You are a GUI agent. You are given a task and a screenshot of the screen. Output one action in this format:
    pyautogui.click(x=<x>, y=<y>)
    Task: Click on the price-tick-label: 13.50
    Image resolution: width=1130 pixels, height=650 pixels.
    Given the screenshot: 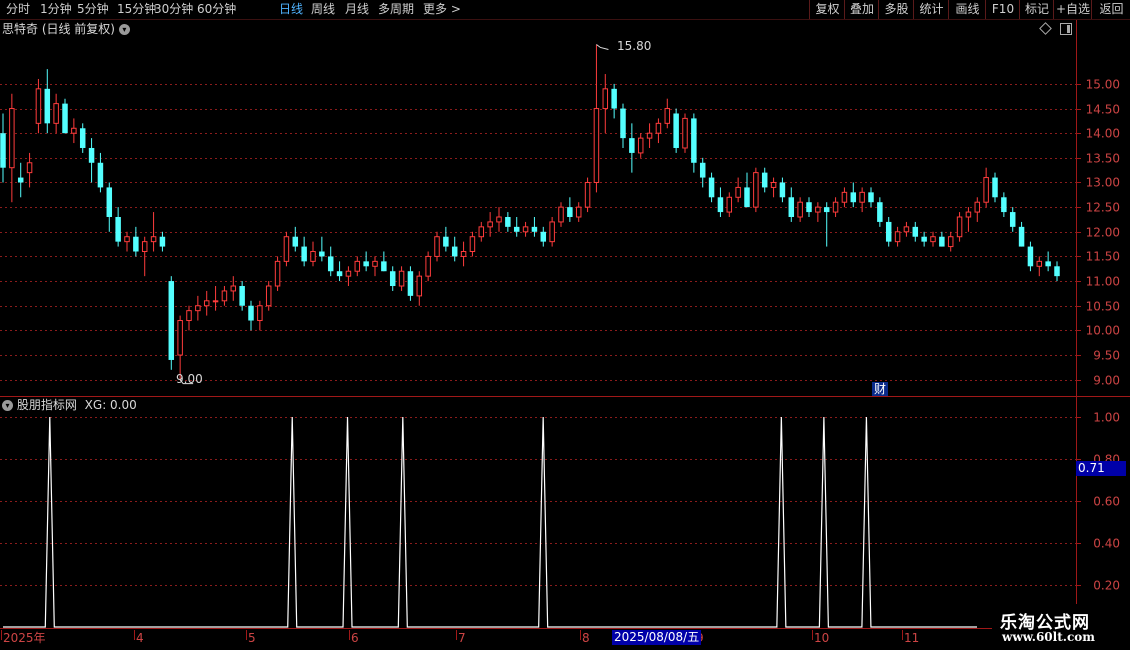 What is the action you would take?
    pyautogui.click(x=1103, y=159)
    